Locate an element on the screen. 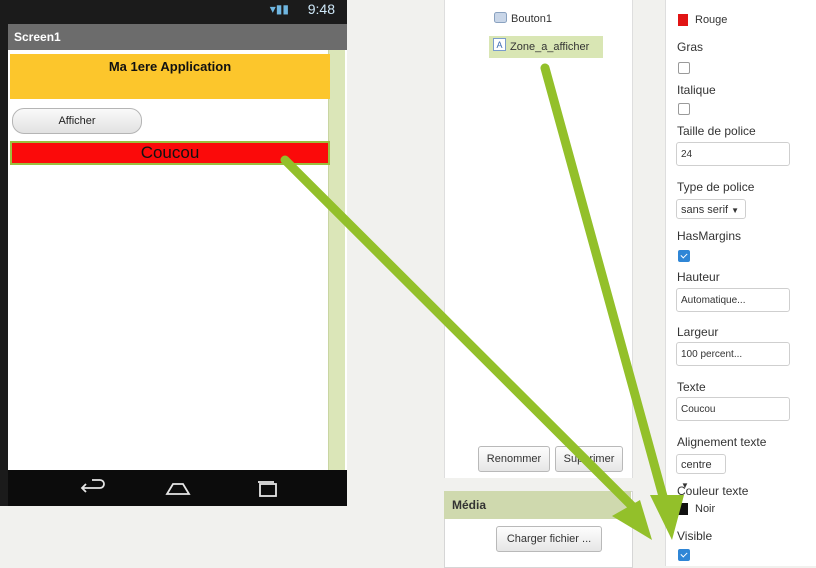 This screenshot has height=568, width=816. text-color-label: Couleur texte is located at coordinates (713, 491).